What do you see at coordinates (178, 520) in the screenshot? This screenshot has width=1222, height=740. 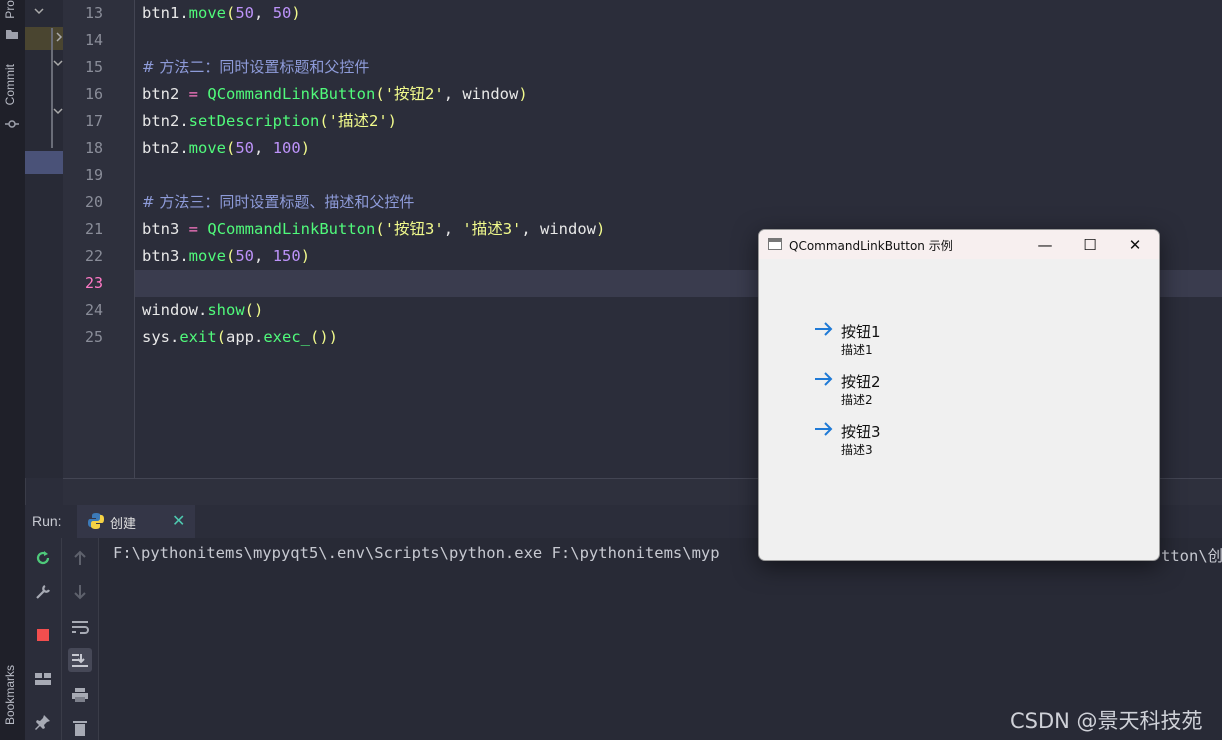 I see `close-tab-icon: ✕` at bounding box center [178, 520].